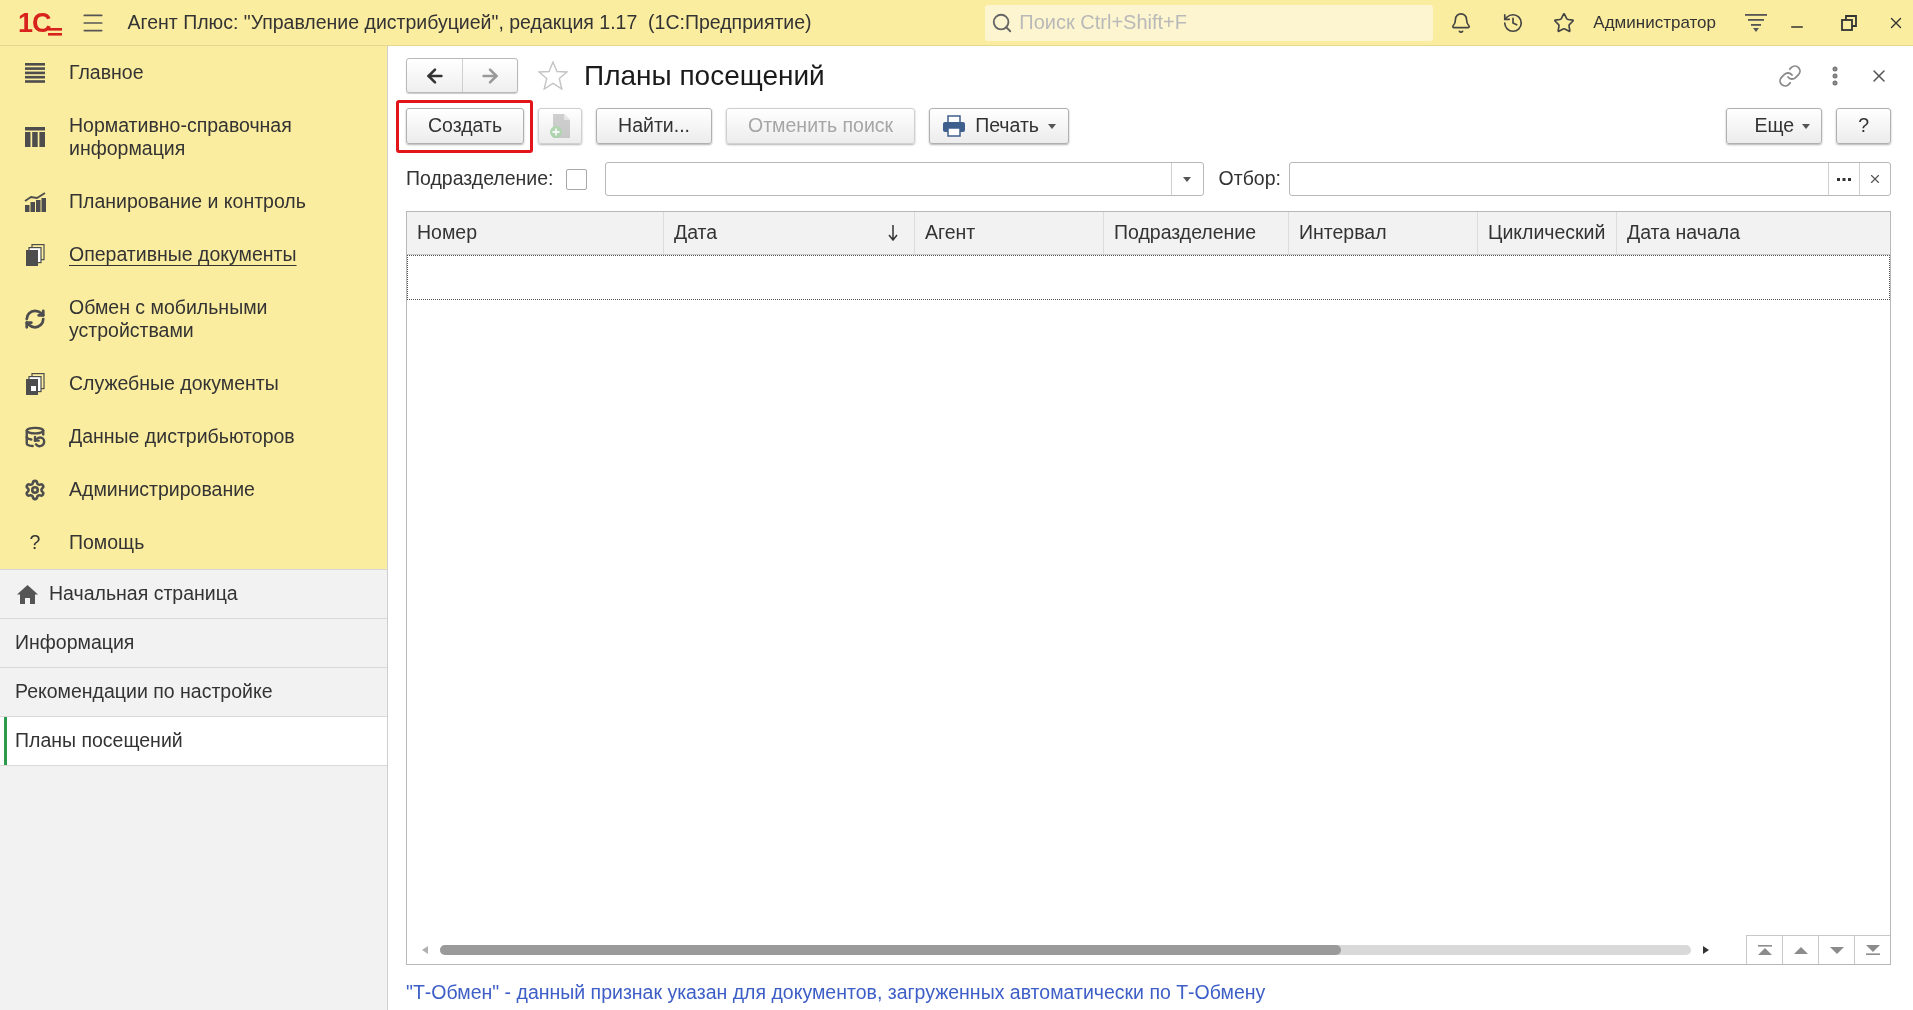  I want to click on search-icon, so click(1002, 22).